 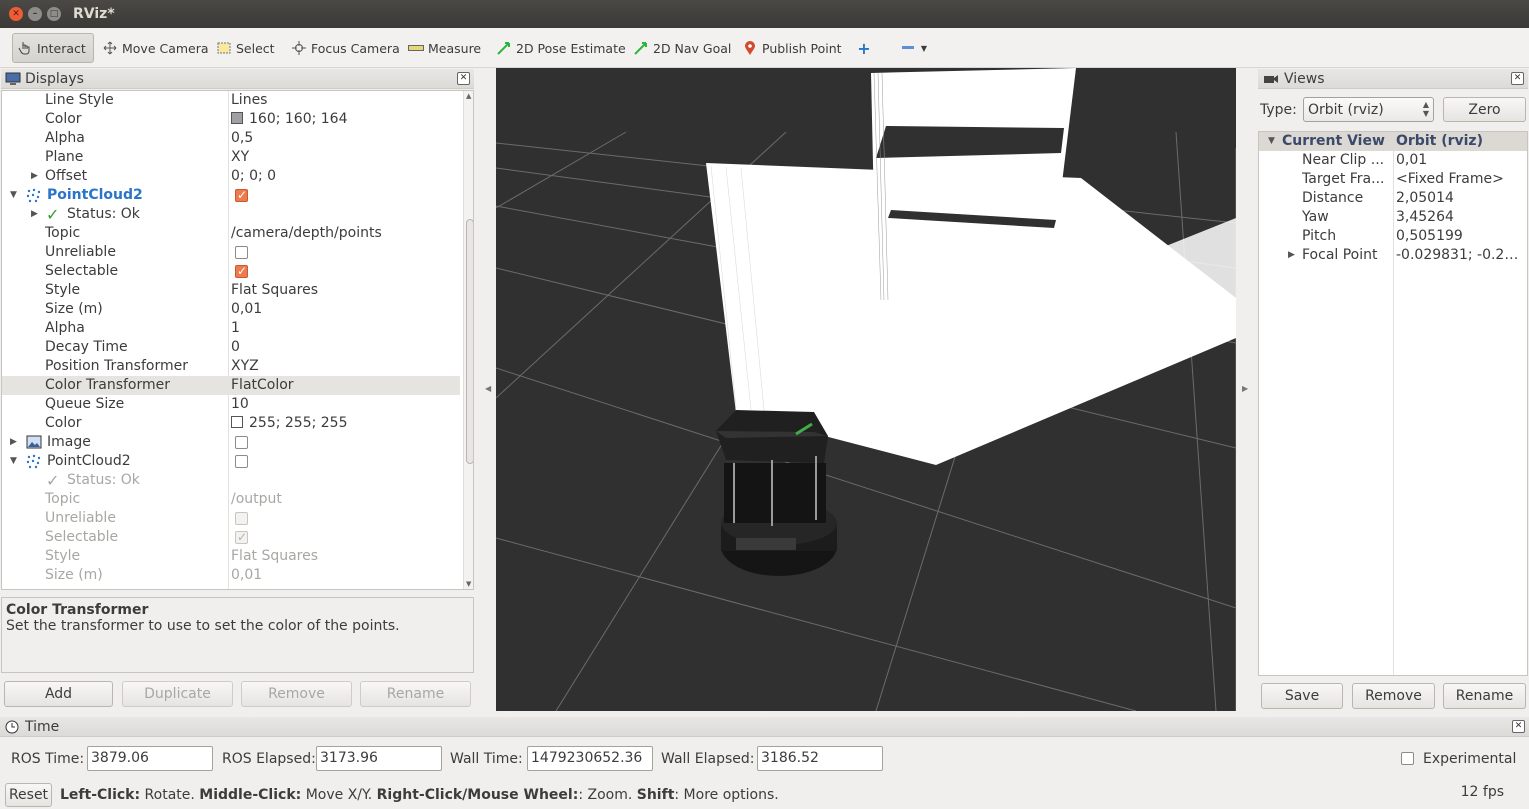 What do you see at coordinates (792, 48) in the screenshot?
I see `publish-point-tool-button: Publish Point` at bounding box center [792, 48].